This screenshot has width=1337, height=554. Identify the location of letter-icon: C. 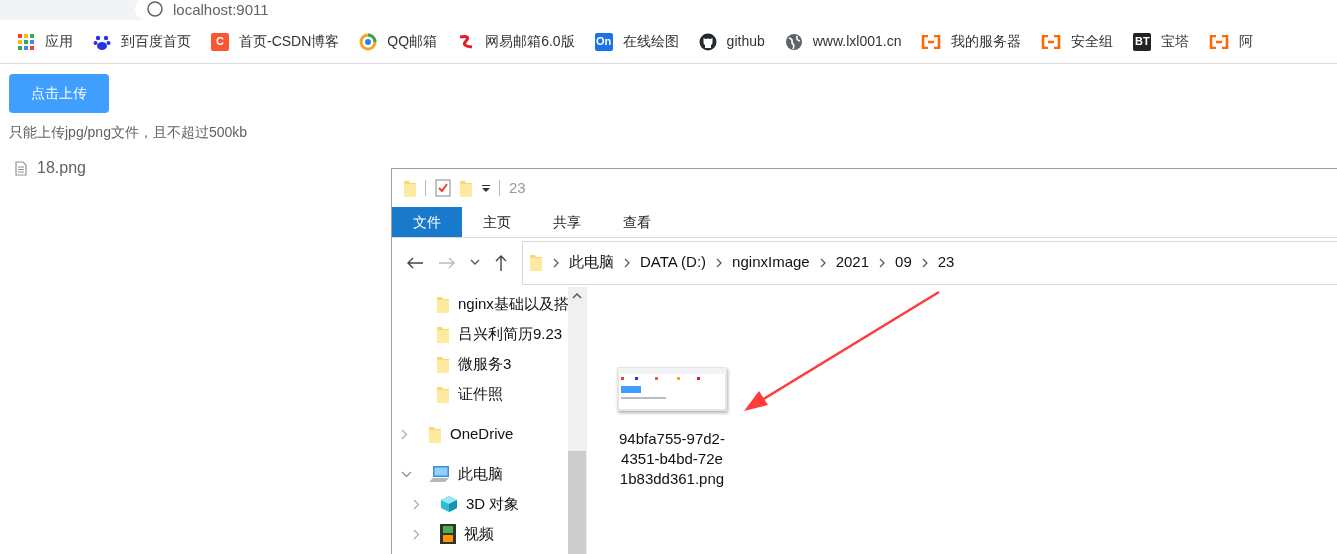
(220, 41).